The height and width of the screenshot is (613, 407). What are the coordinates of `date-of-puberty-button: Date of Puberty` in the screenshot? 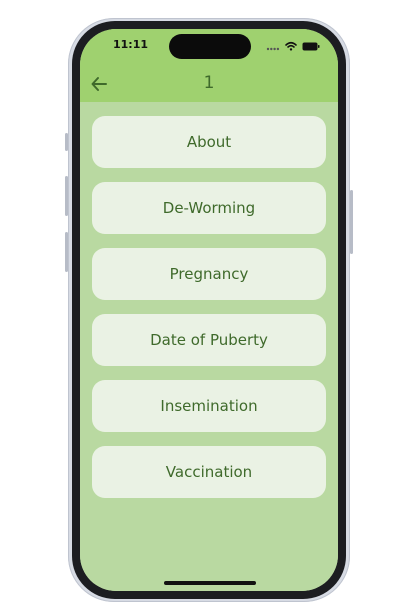 It's located at (209, 340).